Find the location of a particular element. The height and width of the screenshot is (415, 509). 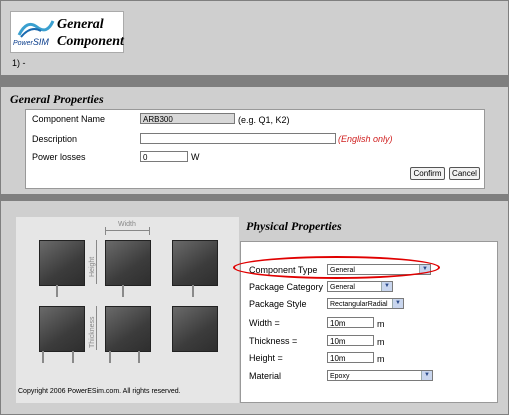

width-dimension-line is located at coordinates (127, 230).